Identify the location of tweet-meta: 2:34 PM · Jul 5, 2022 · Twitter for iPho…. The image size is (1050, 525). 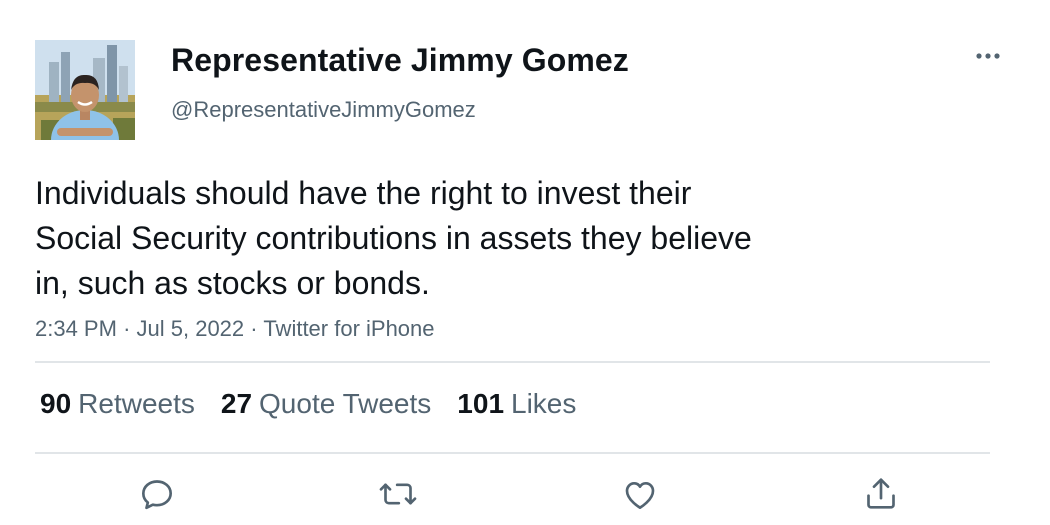
(235, 329).